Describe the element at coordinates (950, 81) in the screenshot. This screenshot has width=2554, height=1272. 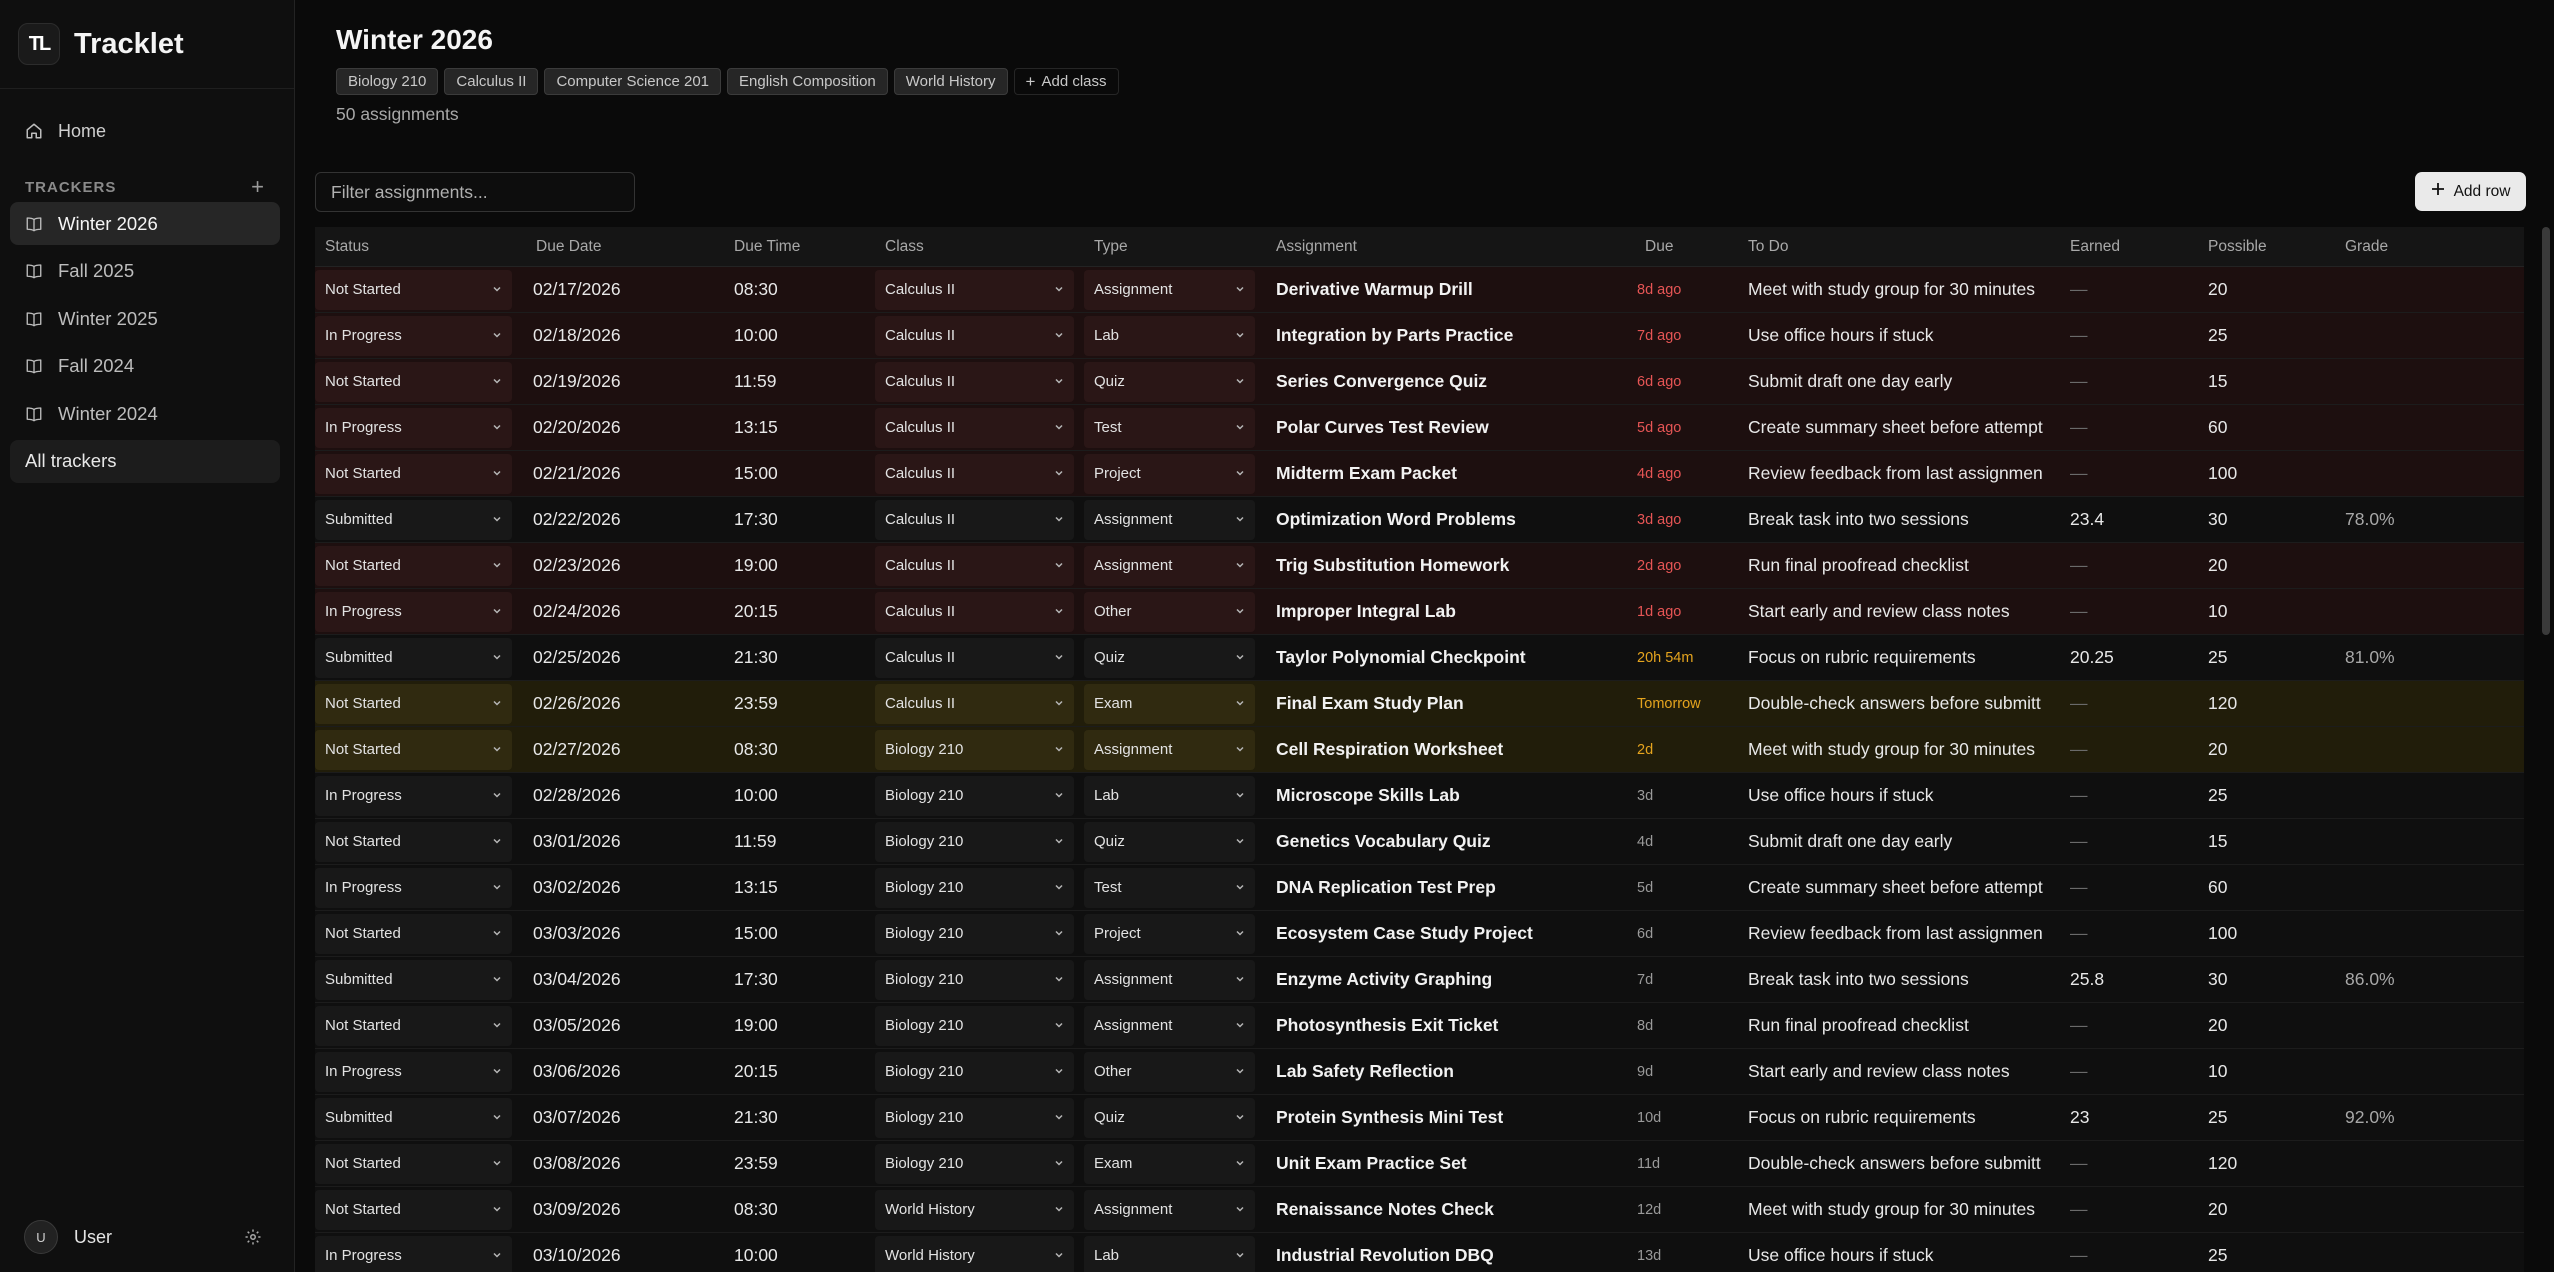
I see `class-tag: World History` at that location.